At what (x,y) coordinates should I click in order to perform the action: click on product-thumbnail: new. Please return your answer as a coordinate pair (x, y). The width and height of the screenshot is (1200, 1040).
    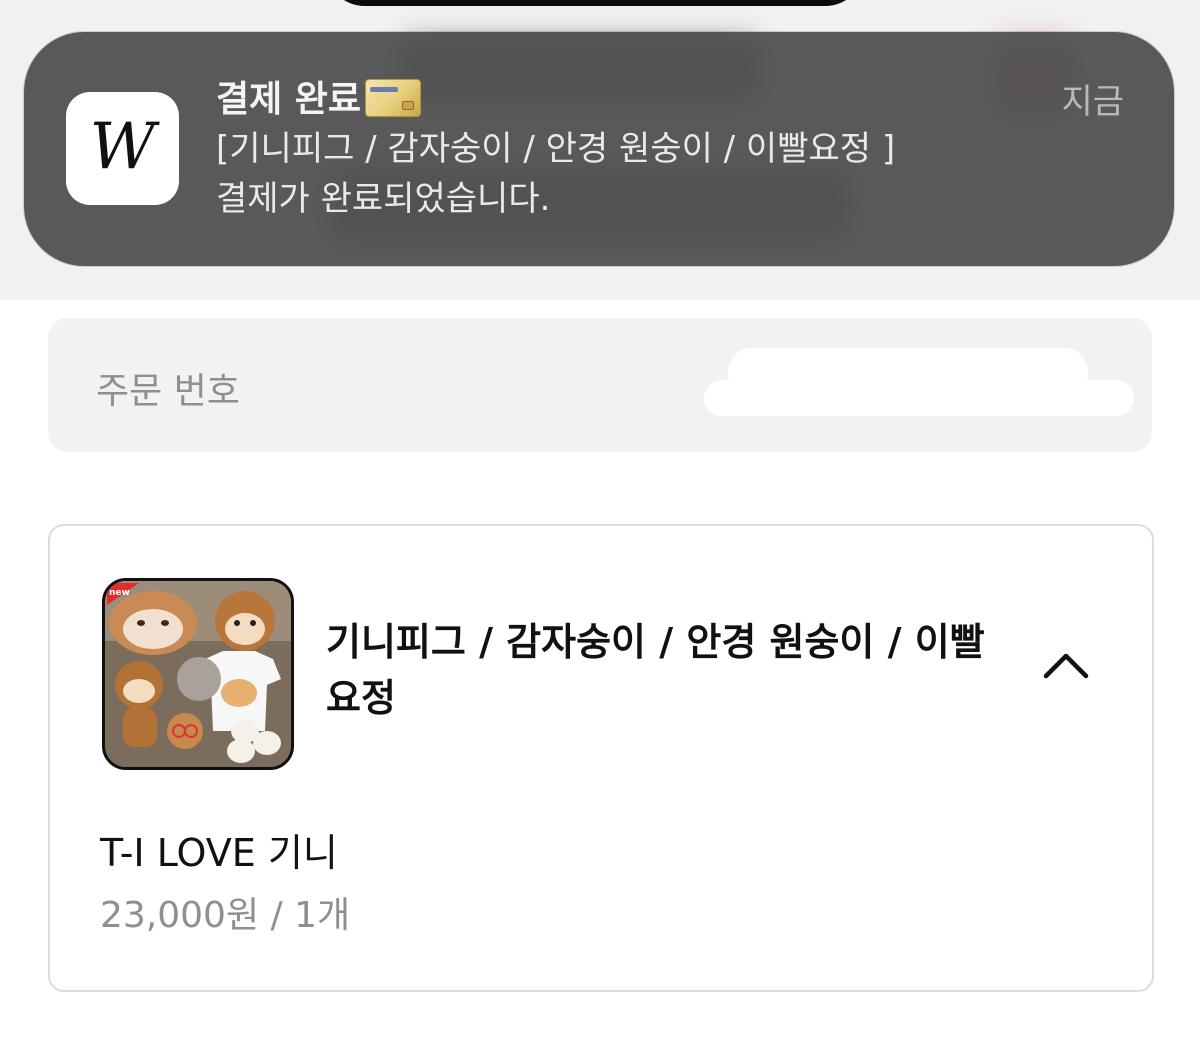
    Looking at the image, I should click on (198, 674).